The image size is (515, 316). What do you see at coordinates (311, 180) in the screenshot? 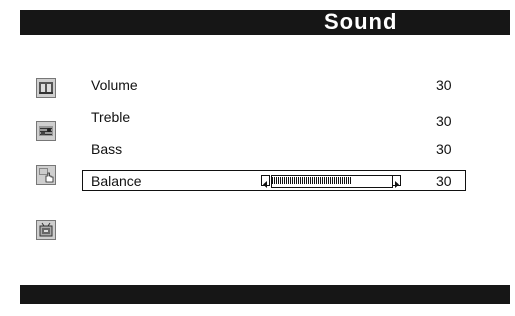
I see `slider-fill` at bounding box center [311, 180].